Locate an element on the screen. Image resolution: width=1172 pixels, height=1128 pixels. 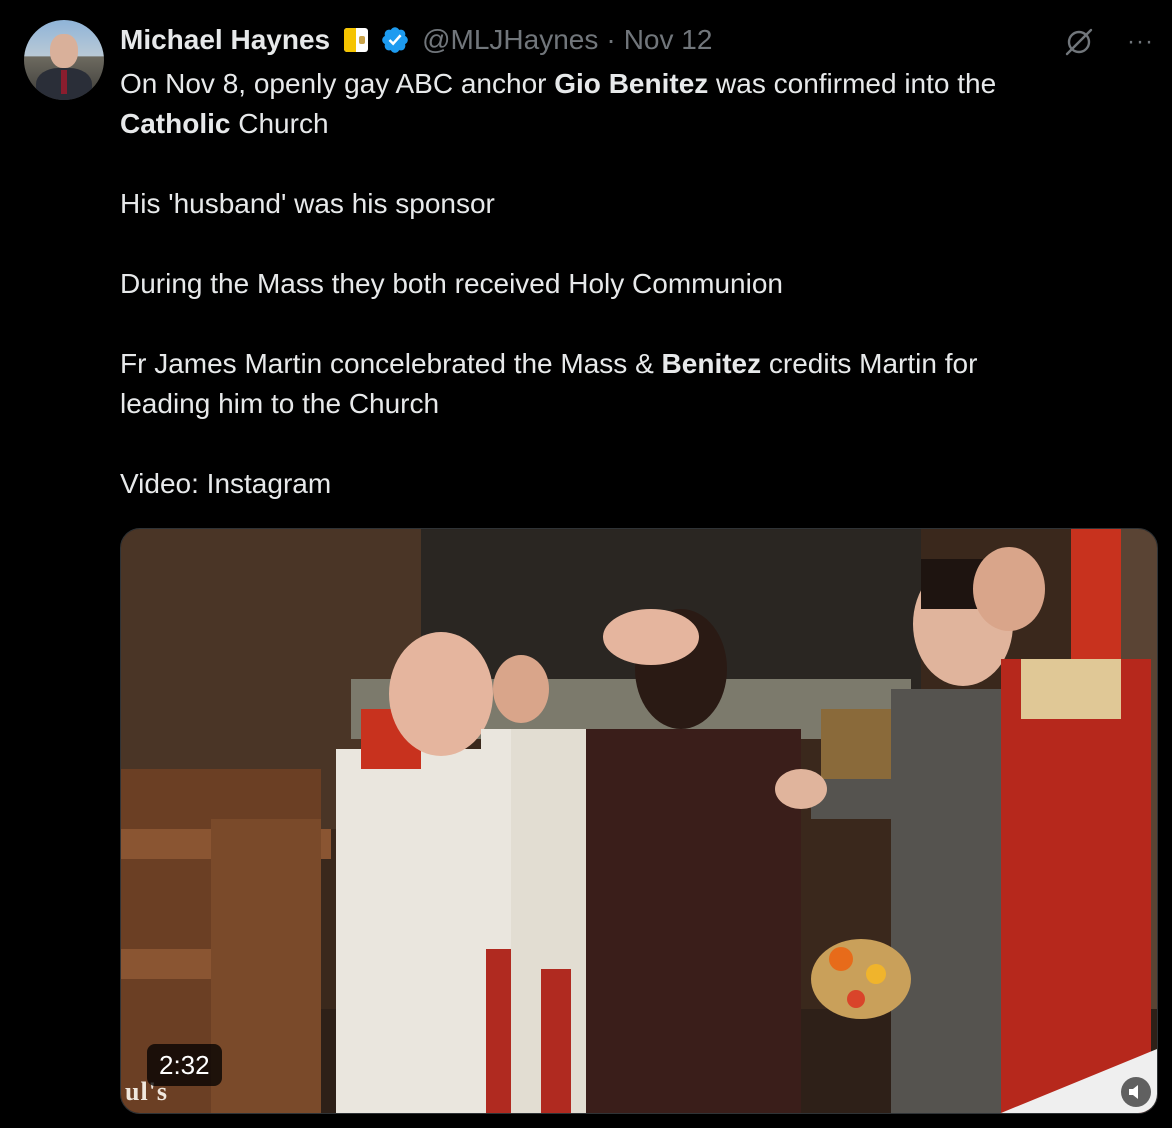
author-handle: @MLJHaynes is located at coordinates (510, 40).